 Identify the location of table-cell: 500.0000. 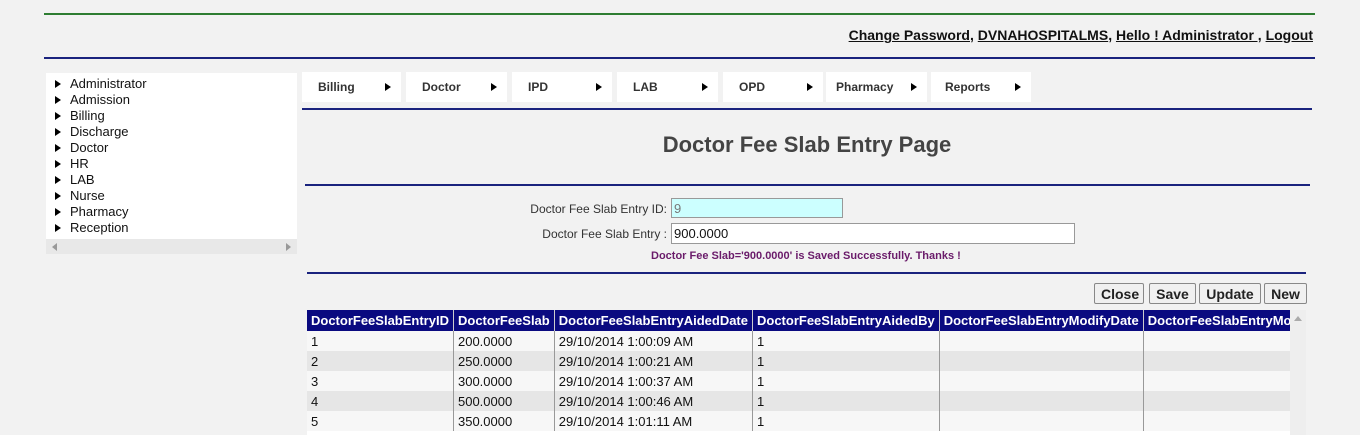
(504, 401).